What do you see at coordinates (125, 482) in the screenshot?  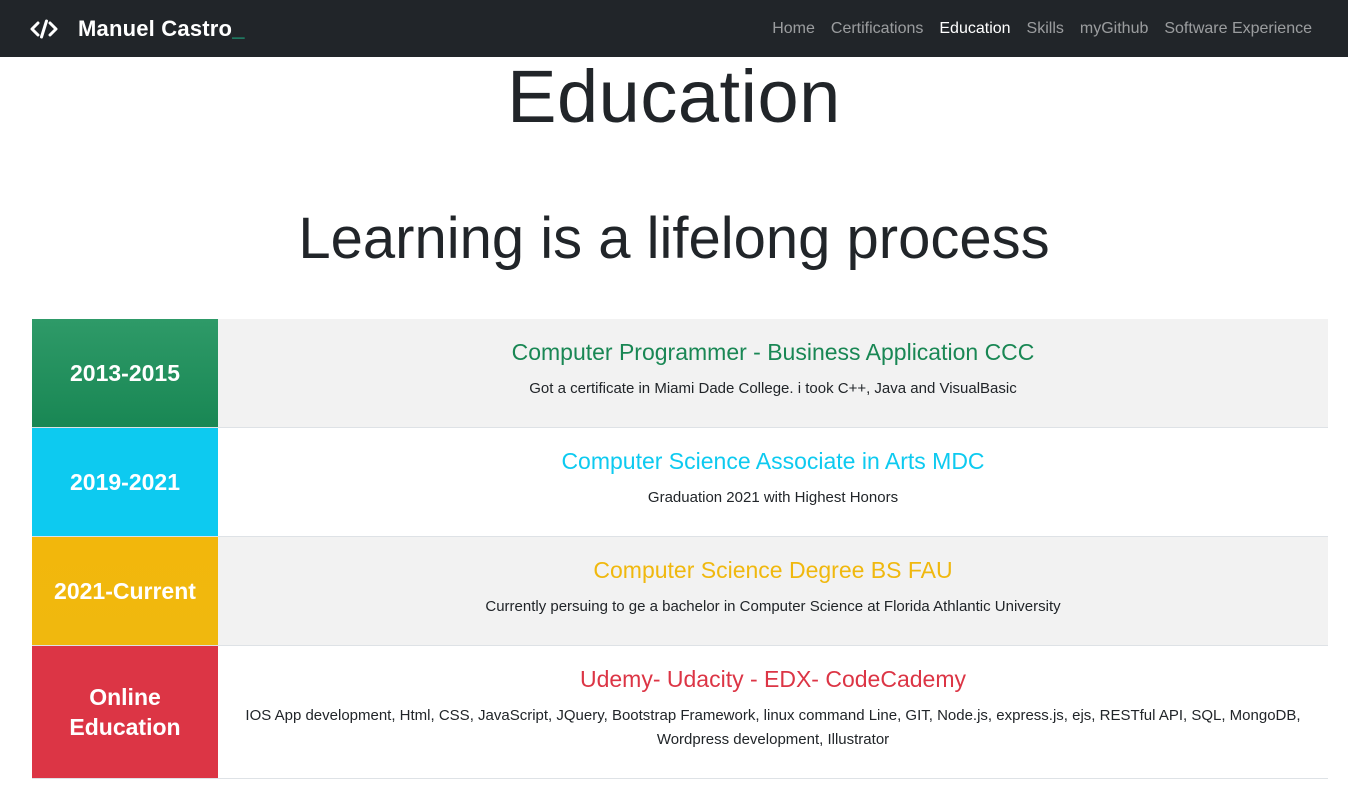 I see `education-years: 2019-2021` at bounding box center [125, 482].